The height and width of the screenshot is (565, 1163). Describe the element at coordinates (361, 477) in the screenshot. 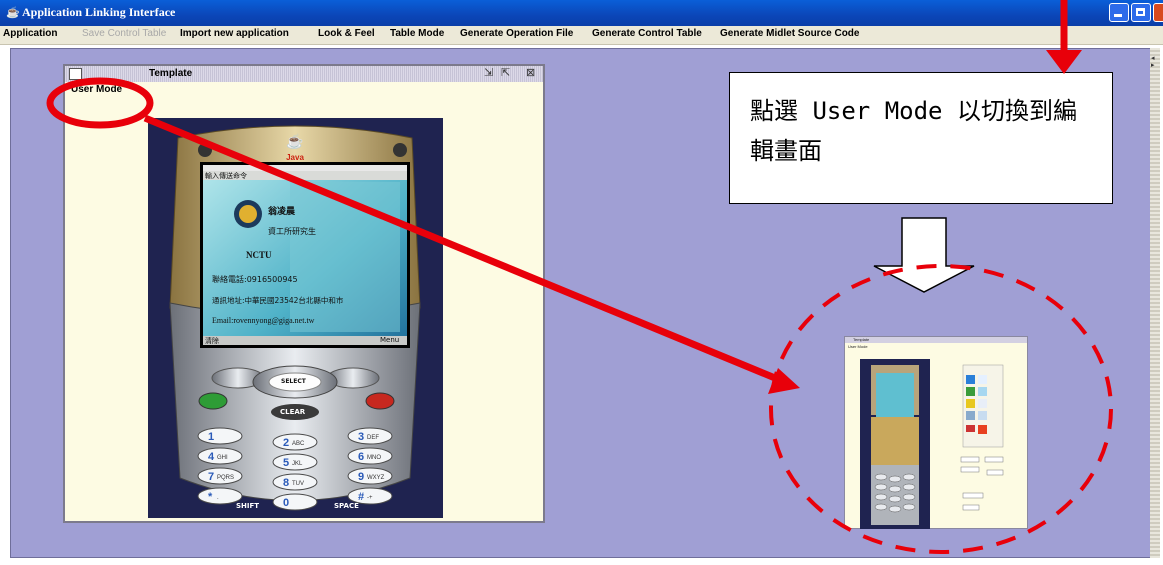

I see `key-digit: 9` at that location.